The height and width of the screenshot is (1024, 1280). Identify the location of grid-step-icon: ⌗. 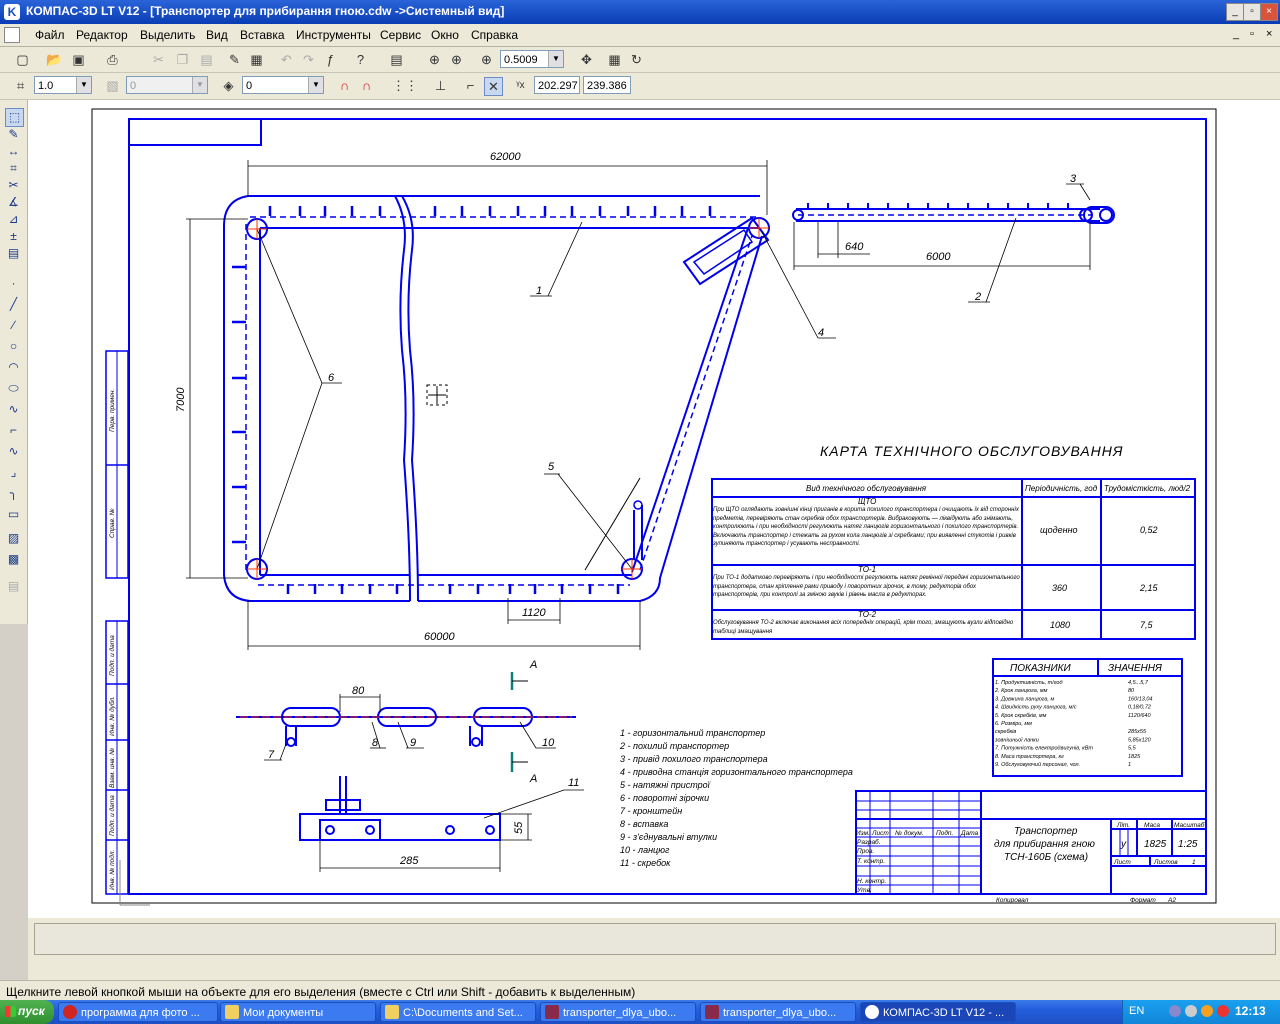
(20, 85).